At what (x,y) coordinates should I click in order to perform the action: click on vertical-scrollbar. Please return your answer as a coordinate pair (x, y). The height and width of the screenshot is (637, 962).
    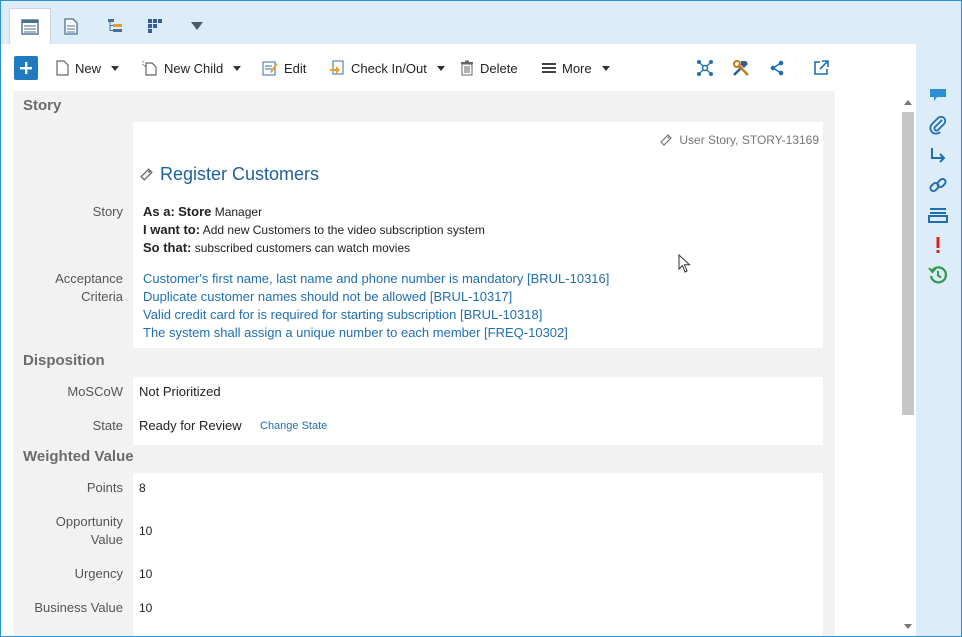
    Looking at the image, I should click on (908, 365).